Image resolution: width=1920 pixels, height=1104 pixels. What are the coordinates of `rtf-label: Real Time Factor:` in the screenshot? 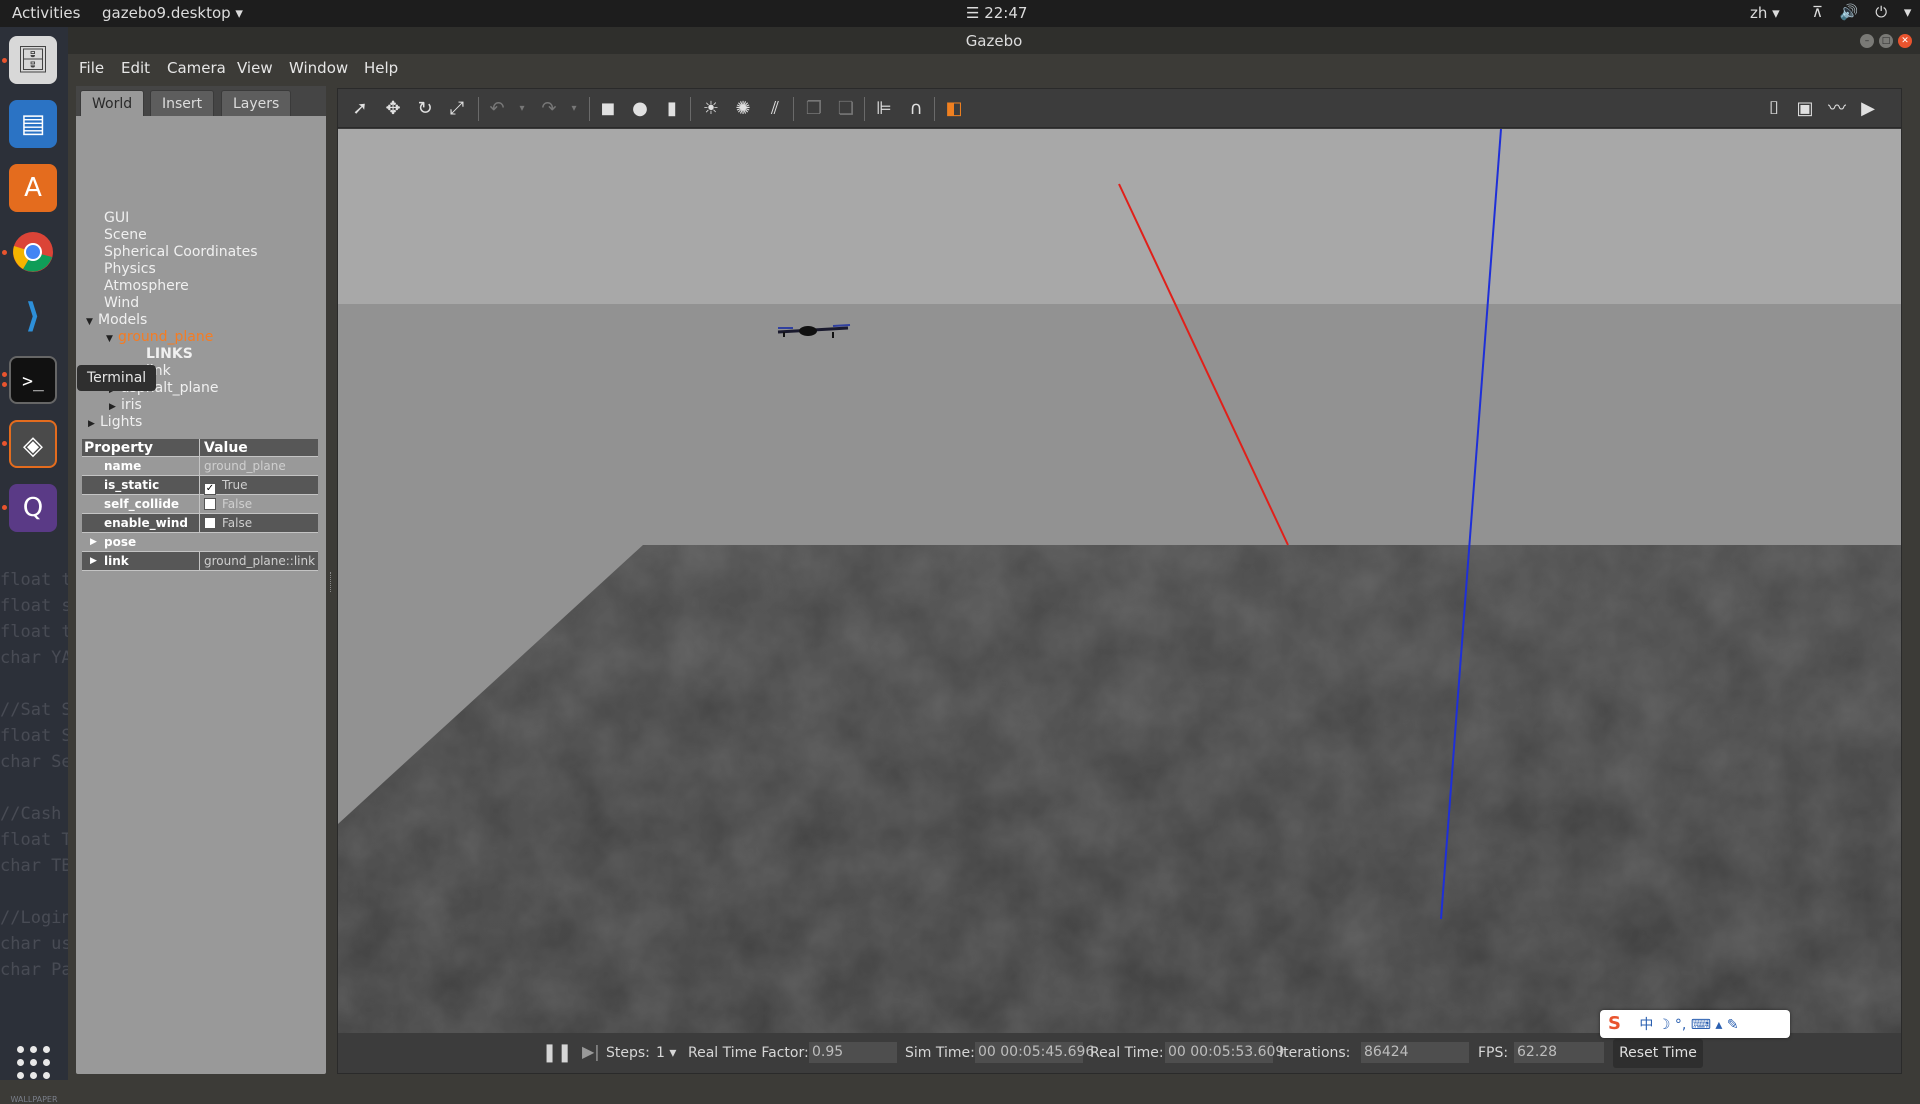 It's located at (748, 1053).